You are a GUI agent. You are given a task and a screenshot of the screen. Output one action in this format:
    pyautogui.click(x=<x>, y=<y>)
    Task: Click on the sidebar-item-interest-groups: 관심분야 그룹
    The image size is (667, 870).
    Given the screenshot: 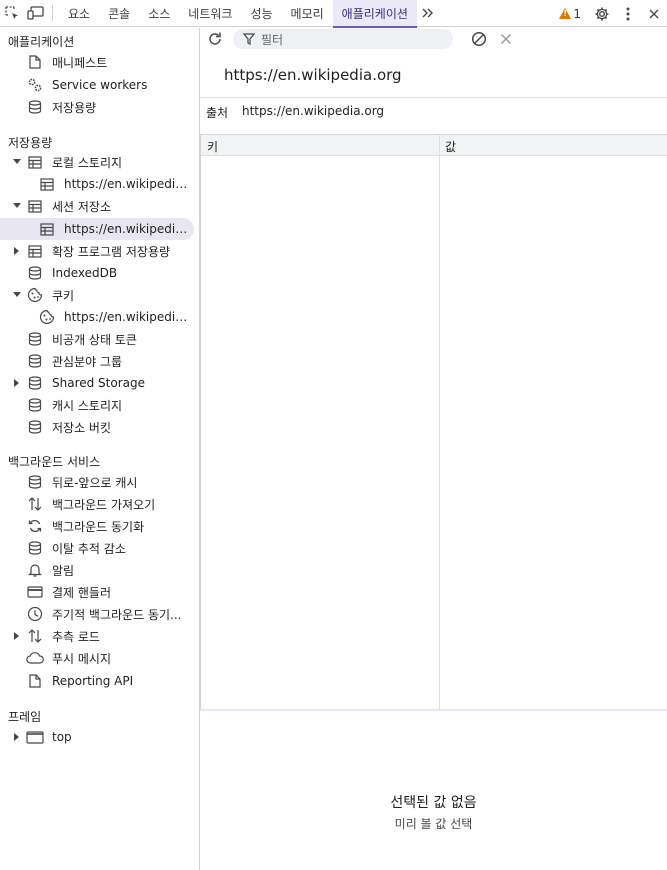 What is the action you would take?
    pyautogui.click(x=99, y=361)
    